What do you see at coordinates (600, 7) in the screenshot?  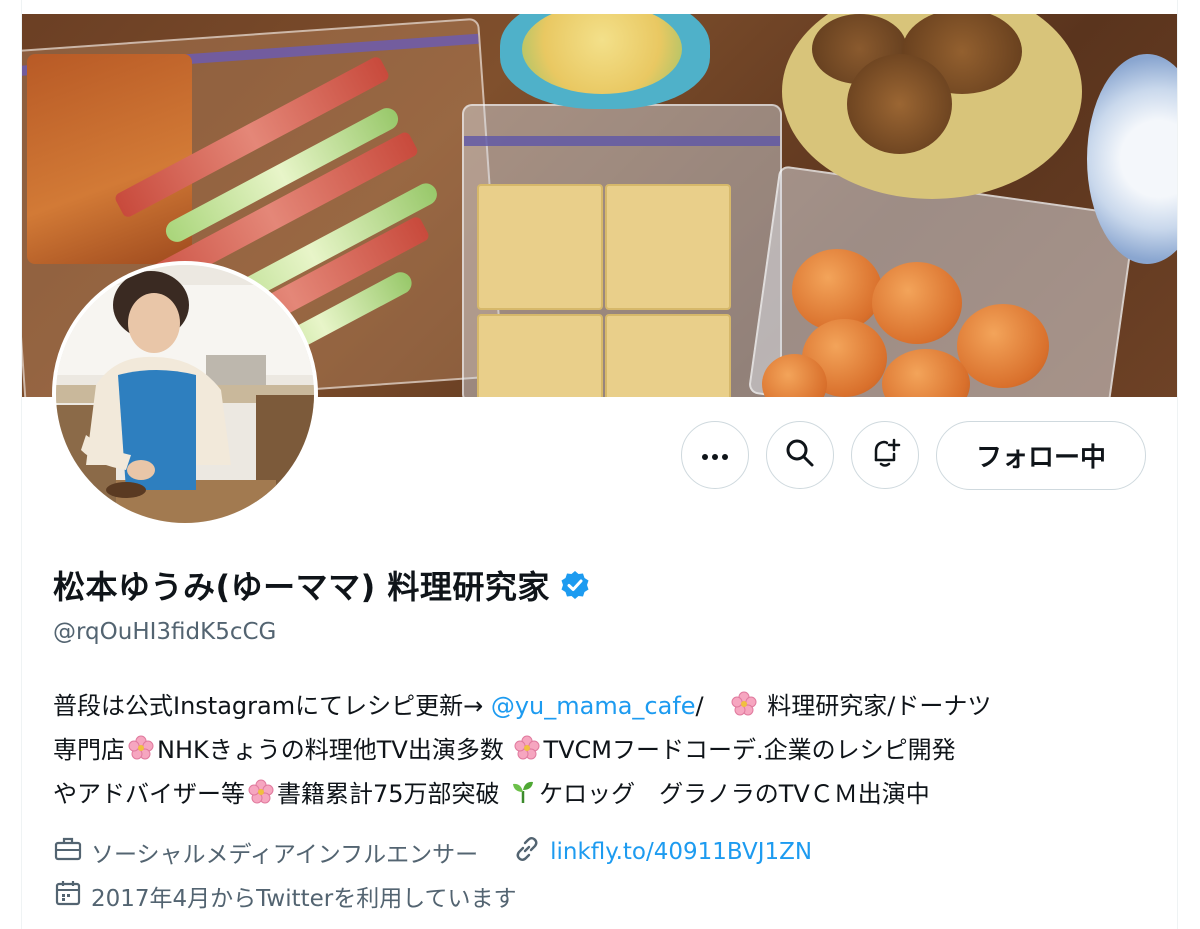 I see `previous-header-strip` at bounding box center [600, 7].